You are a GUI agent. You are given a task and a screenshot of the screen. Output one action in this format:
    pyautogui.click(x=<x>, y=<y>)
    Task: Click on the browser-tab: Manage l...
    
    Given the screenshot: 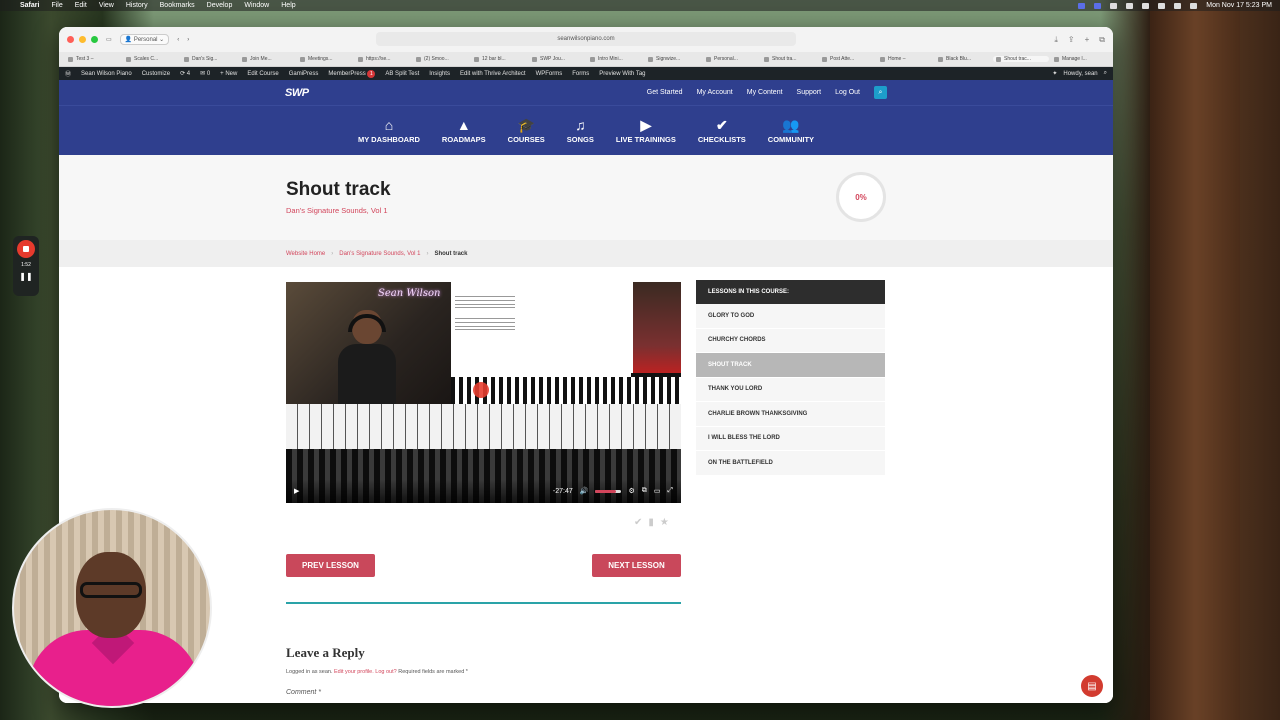 What is the action you would take?
    pyautogui.click(x=1079, y=59)
    